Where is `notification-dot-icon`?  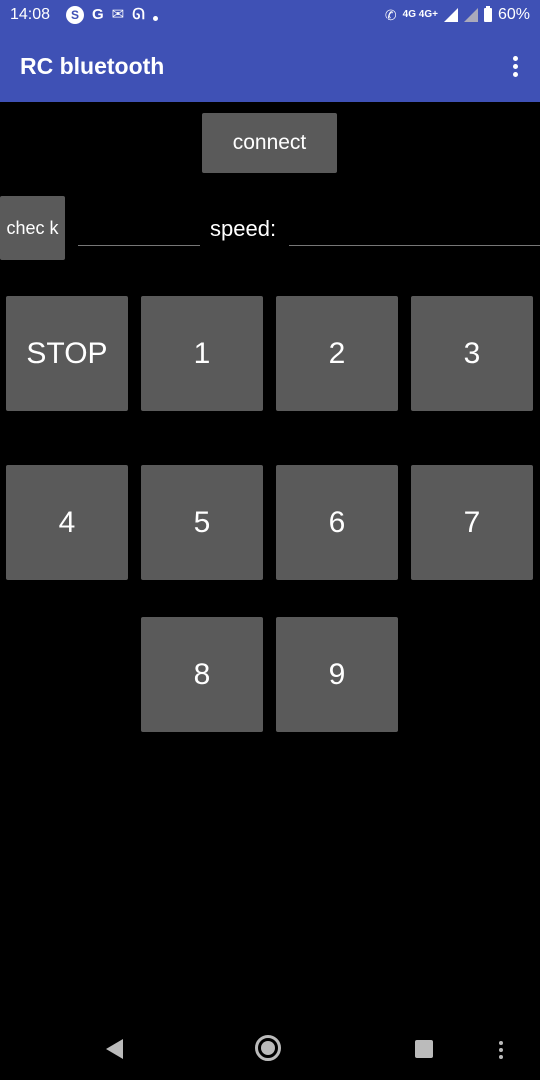
notification-dot-icon is located at coordinates (155, 18).